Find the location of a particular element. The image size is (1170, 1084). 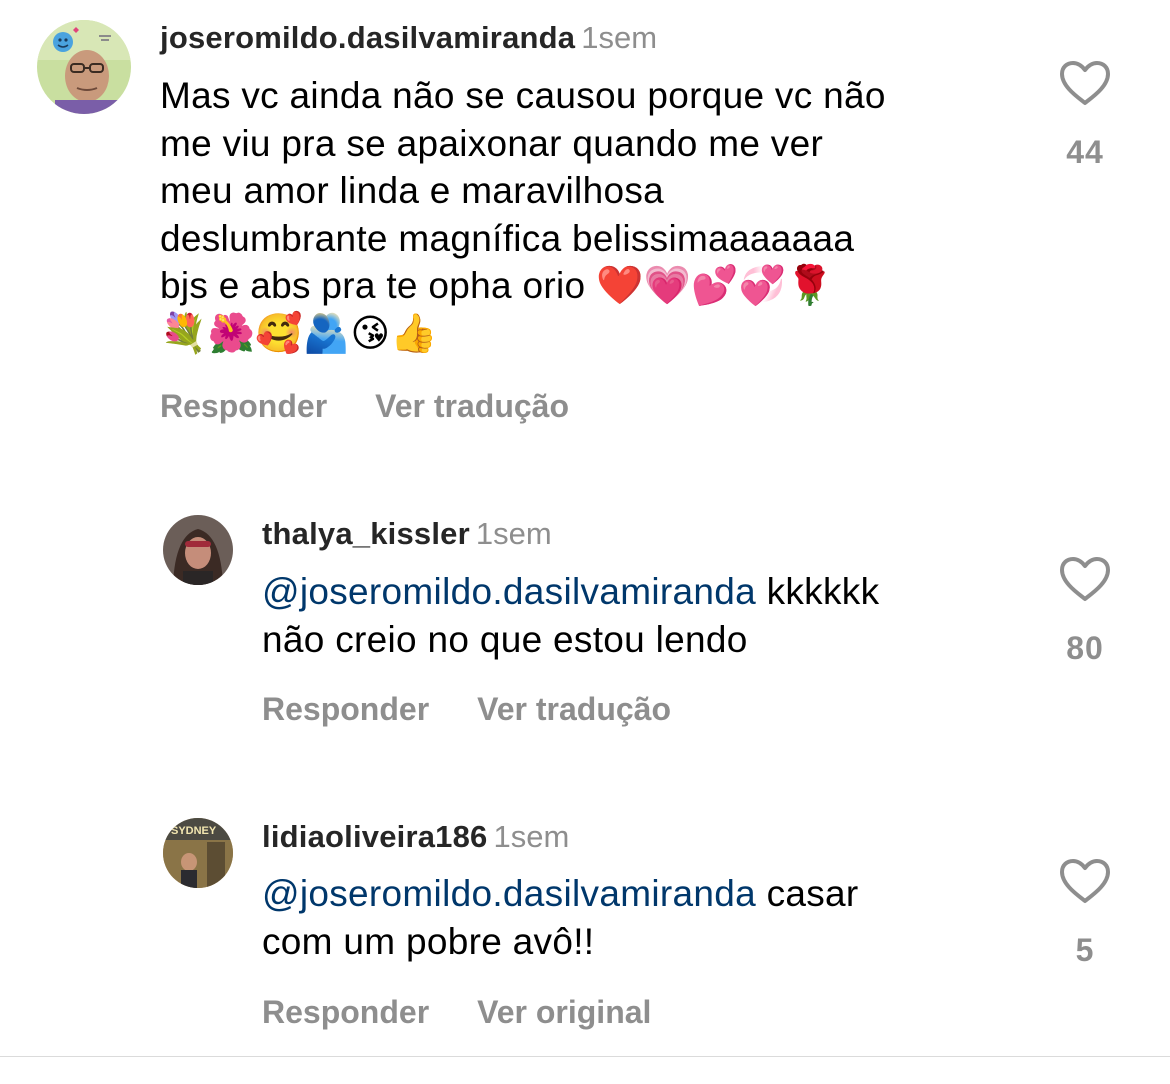

avatar: SYDNEY is located at coordinates (198, 853).